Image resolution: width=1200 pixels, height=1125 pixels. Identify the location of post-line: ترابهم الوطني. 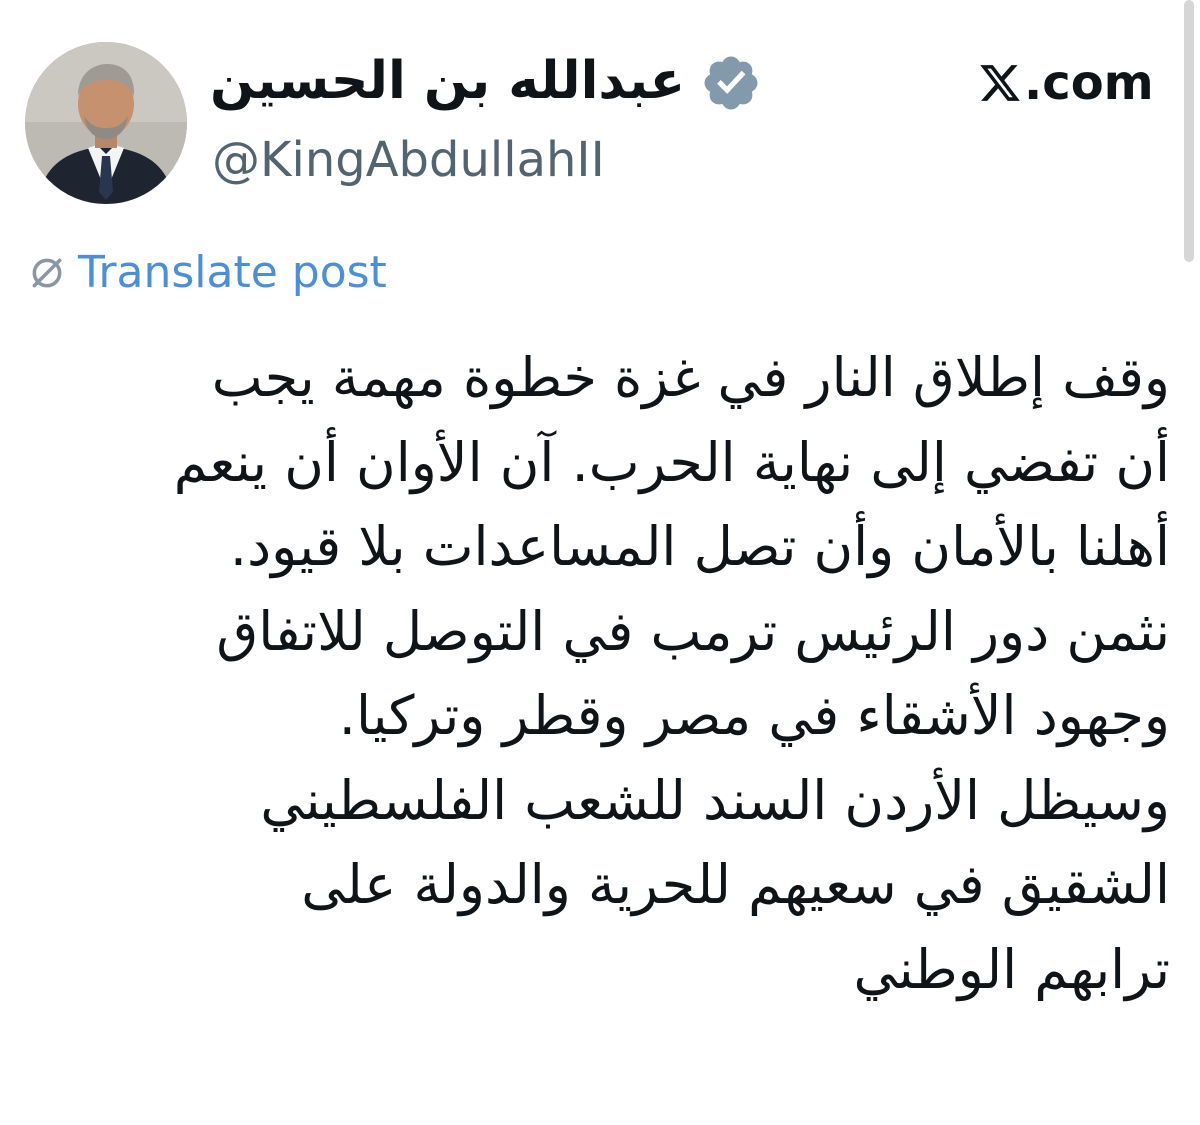
(1012, 969).